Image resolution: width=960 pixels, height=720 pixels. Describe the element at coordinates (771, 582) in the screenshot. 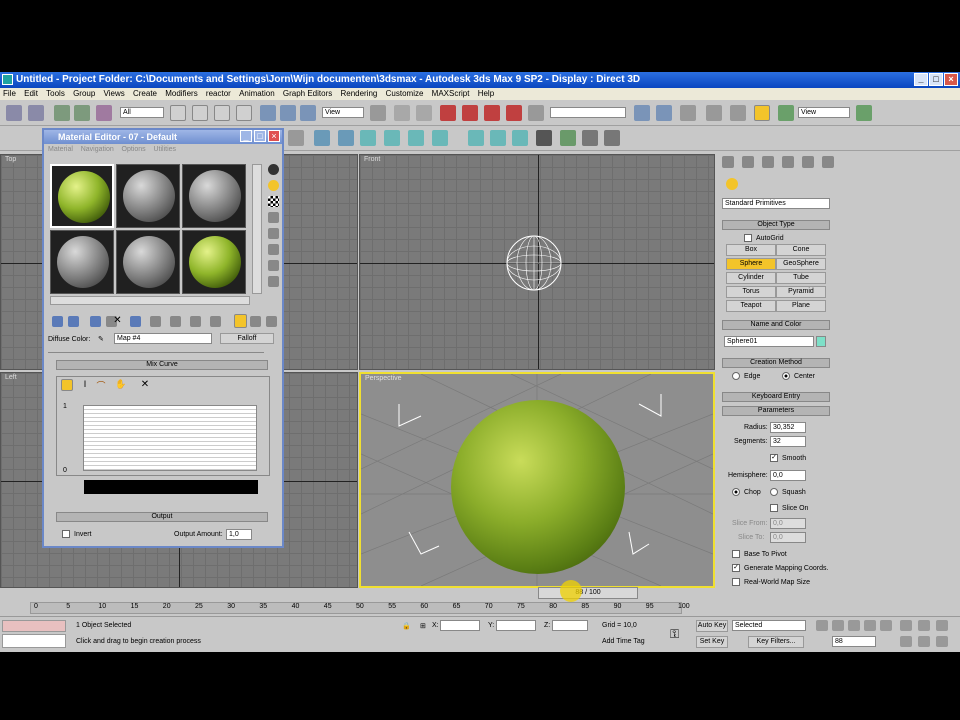

I see `real-world-map-checkbox: Real-World Map Size` at that location.